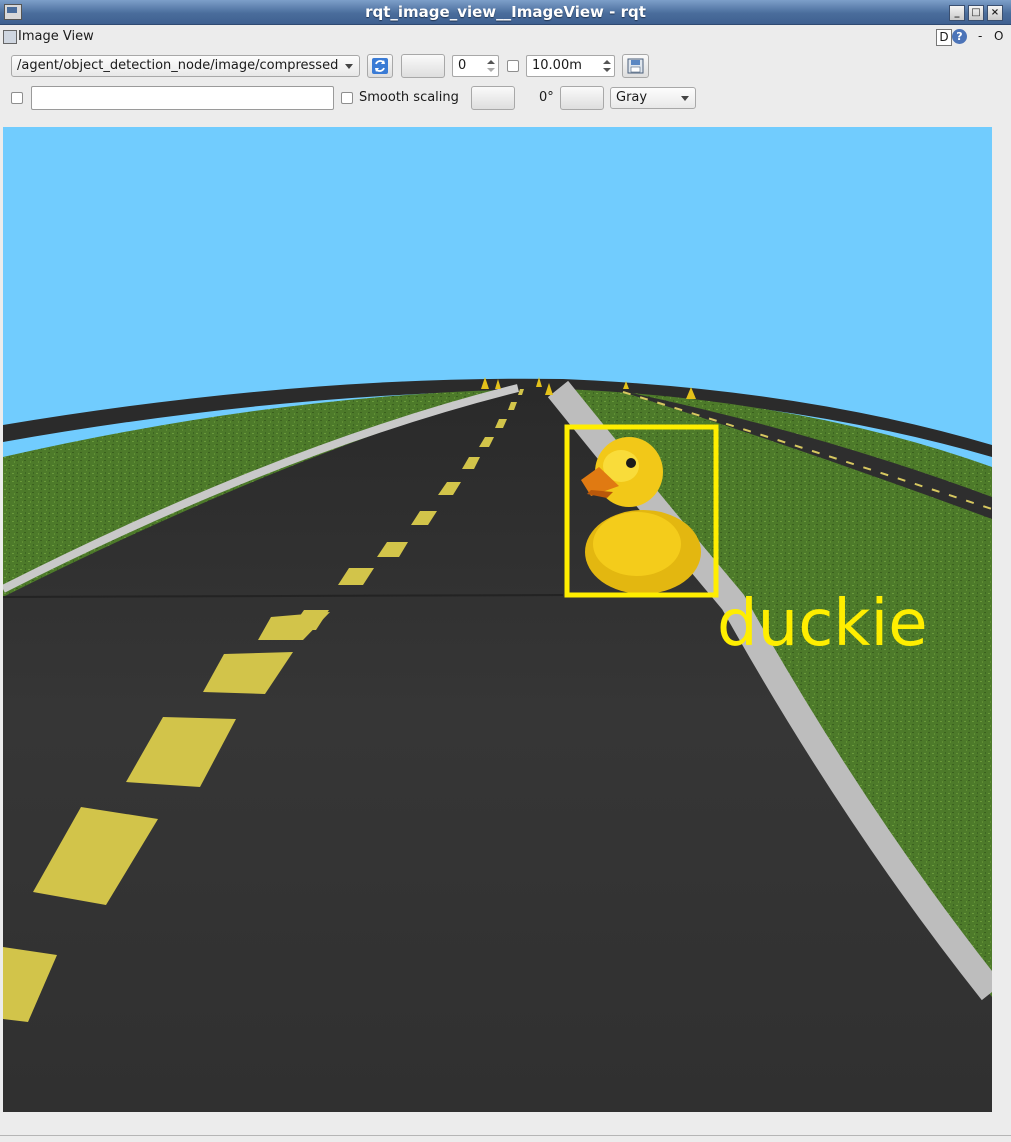 The image size is (1011, 1142). What do you see at coordinates (409, 97) in the screenshot?
I see `smooth-scaling-label: Smooth scaling` at bounding box center [409, 97].